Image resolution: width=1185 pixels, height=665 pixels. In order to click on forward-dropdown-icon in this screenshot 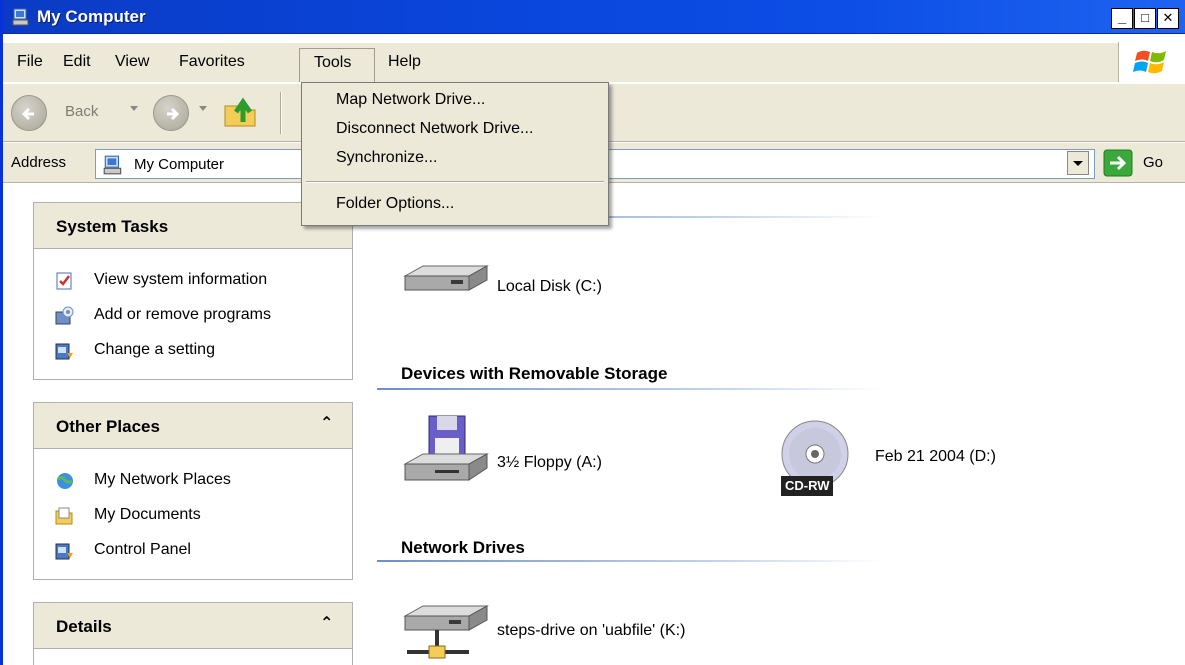, I will do `click(203, 108)`.